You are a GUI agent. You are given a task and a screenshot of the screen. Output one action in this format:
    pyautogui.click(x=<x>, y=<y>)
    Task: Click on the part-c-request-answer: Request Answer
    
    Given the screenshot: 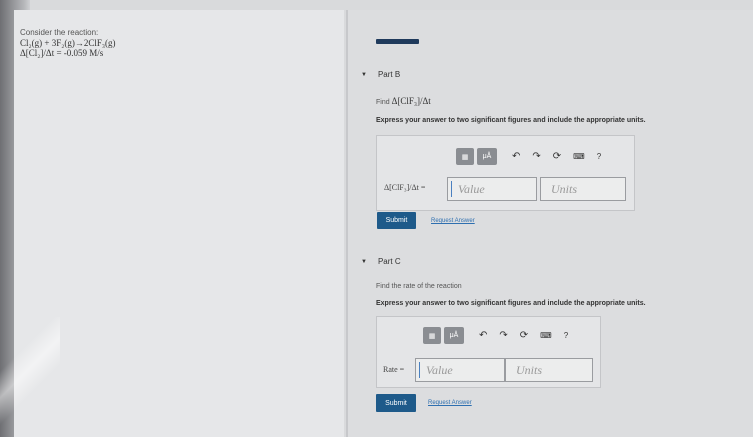 What is the action you would take?
    pyautogui.click(x=450, y=403)
    